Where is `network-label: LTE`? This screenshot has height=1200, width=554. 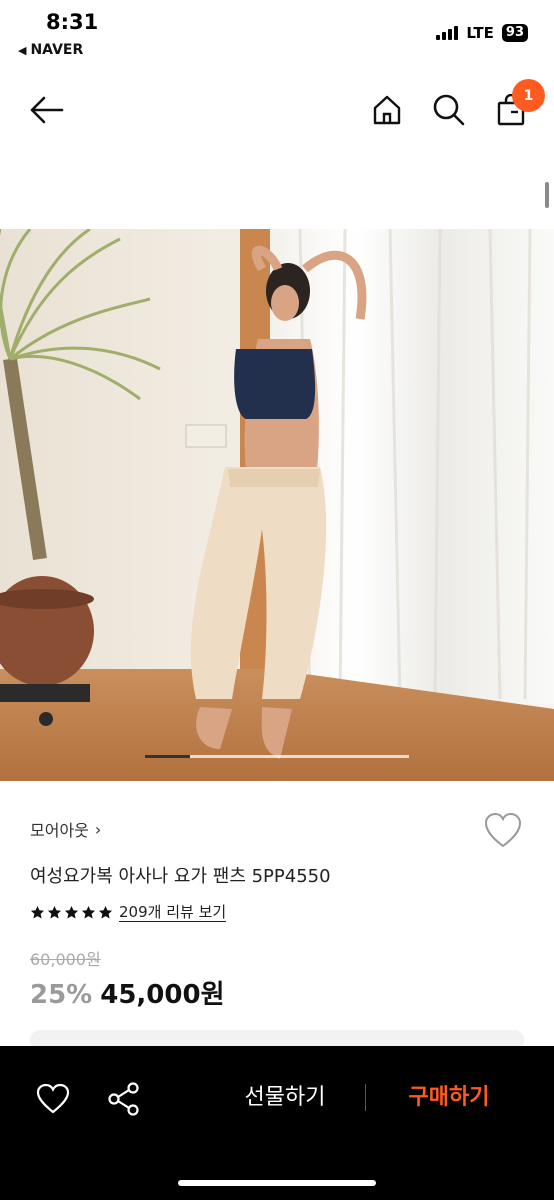 network-label: LTE is located at coordinates (480, 33).